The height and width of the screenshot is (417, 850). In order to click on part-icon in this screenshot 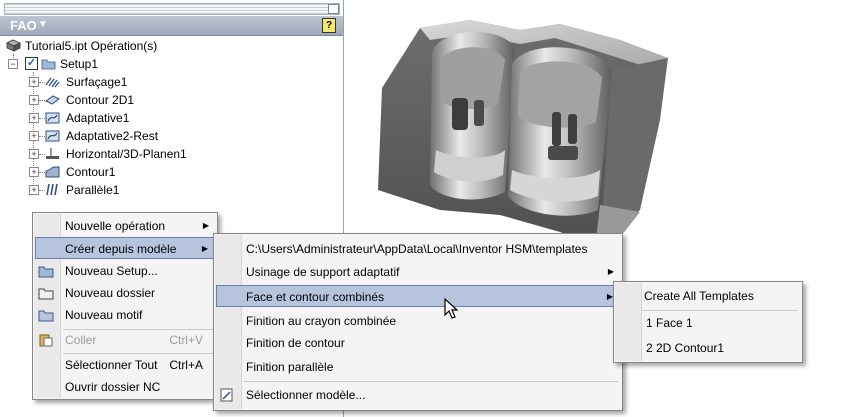, I will do `click(13, 45)`.